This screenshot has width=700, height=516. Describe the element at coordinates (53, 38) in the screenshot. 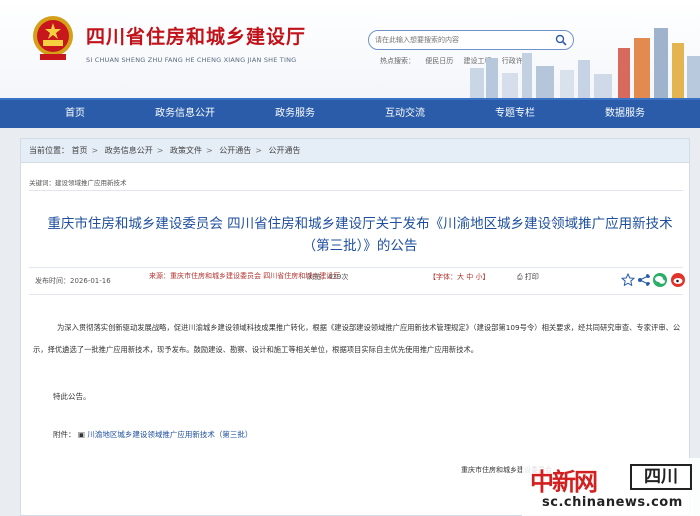

I see `national-emblem-icon` at that location.